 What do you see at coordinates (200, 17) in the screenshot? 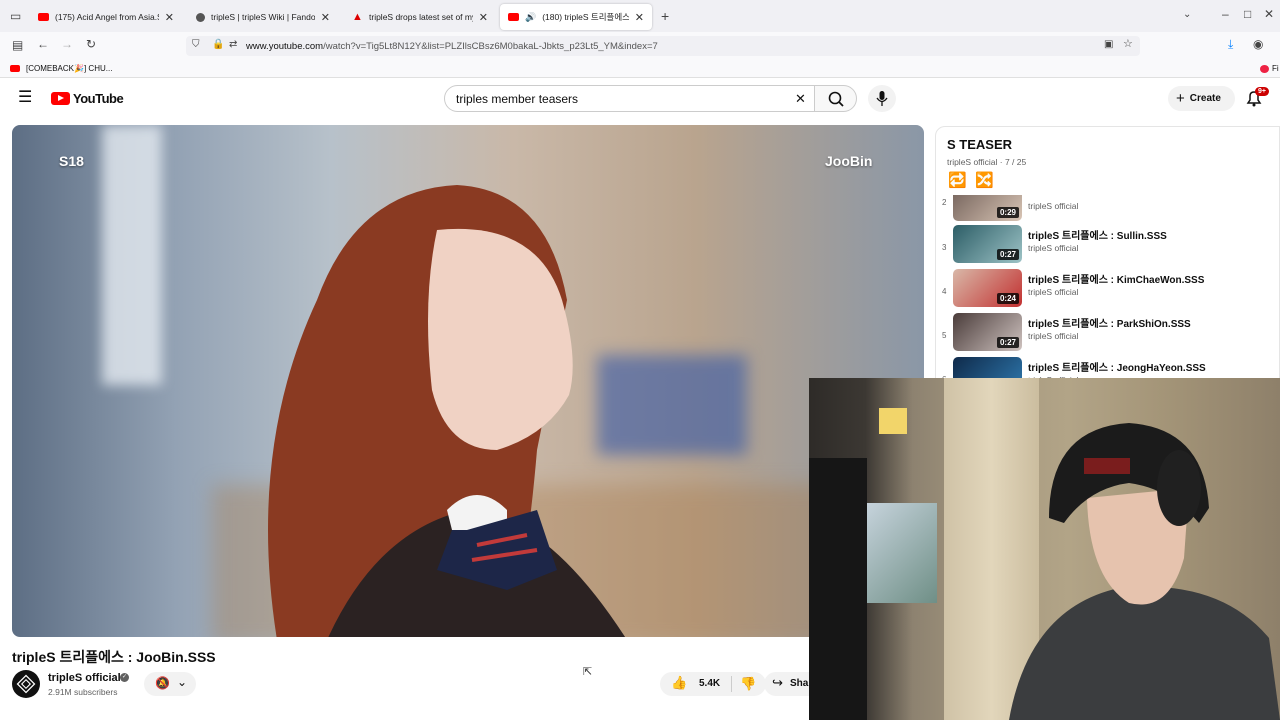
I see `fandom-favicon-icon` at bounding box center [200, 17].